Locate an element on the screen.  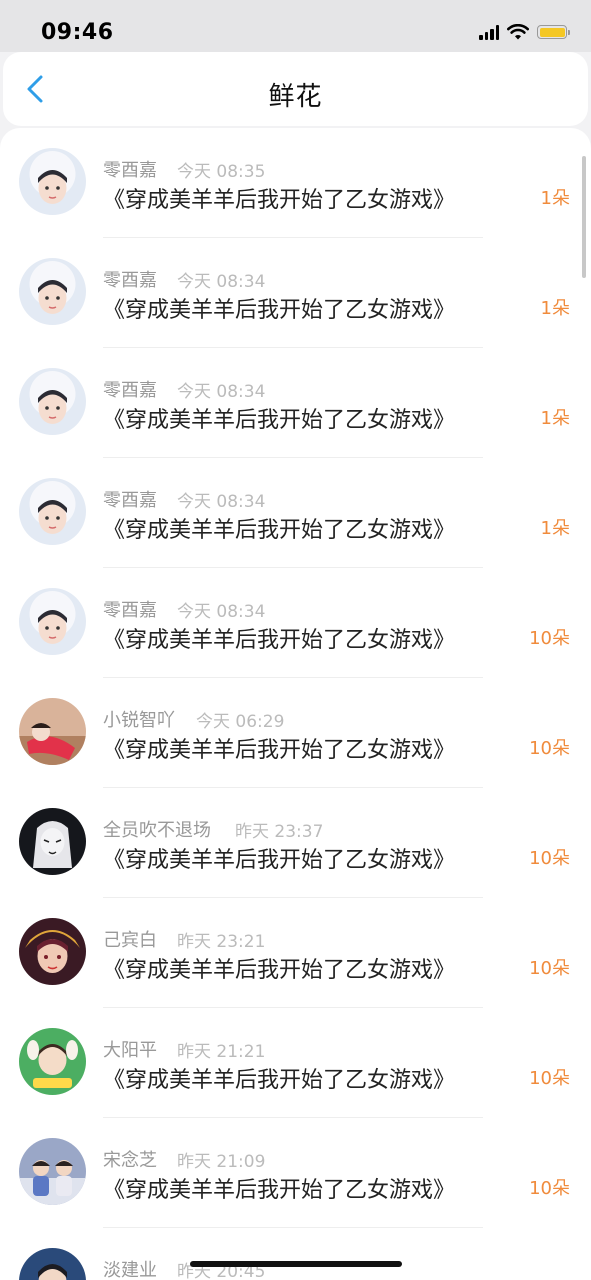
status-icons is located at coordinates (524, 32).